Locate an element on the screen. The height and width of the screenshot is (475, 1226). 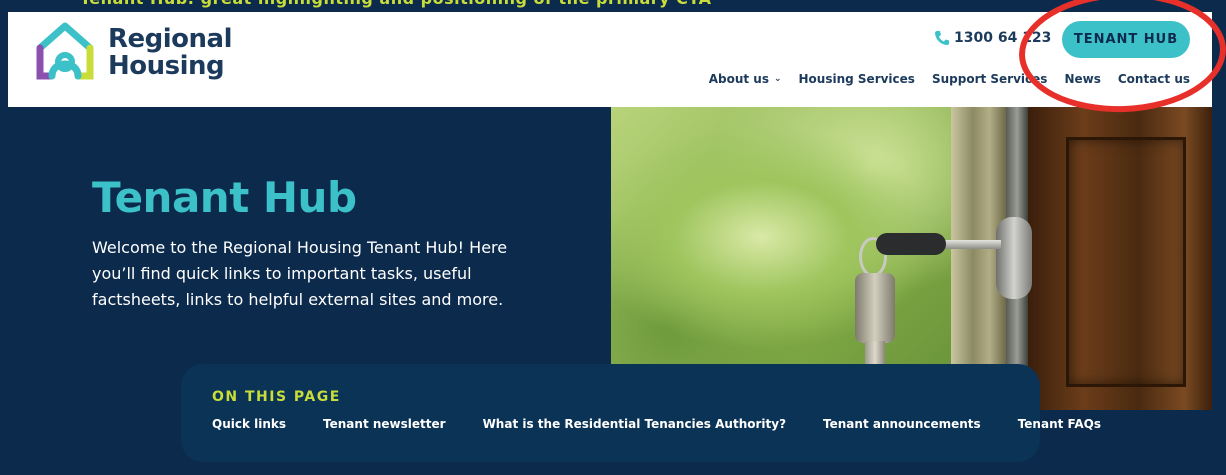
link-tenant-announcements: Tenant announcements is located at coordinates (902, 424).